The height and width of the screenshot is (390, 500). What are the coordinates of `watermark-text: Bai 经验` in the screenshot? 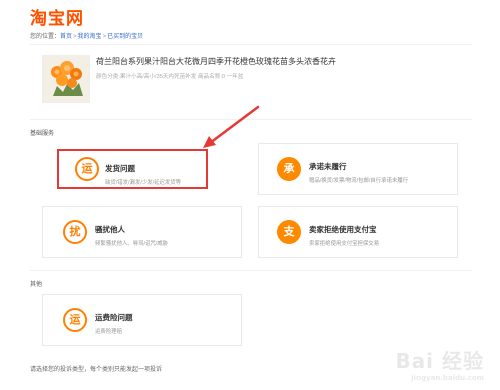 It's located at (439, 361).